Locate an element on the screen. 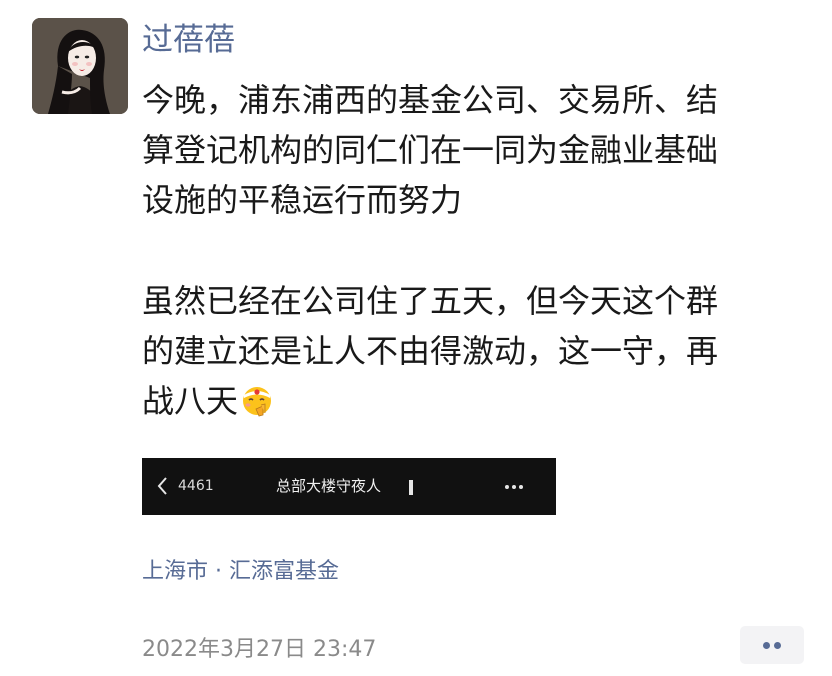 This screenshot has height=676, width=832. post-text-line: 战八天 is located at coordinates (190, 401).